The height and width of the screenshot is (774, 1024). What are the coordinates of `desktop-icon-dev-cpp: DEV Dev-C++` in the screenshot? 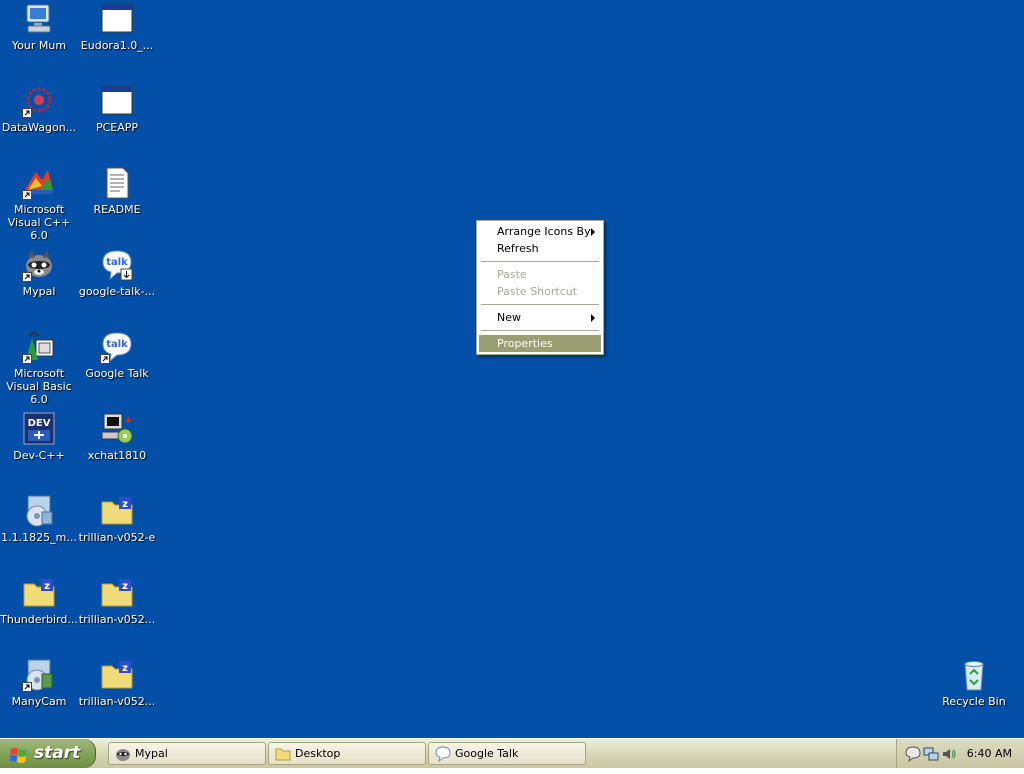 It's located at (39, 448).